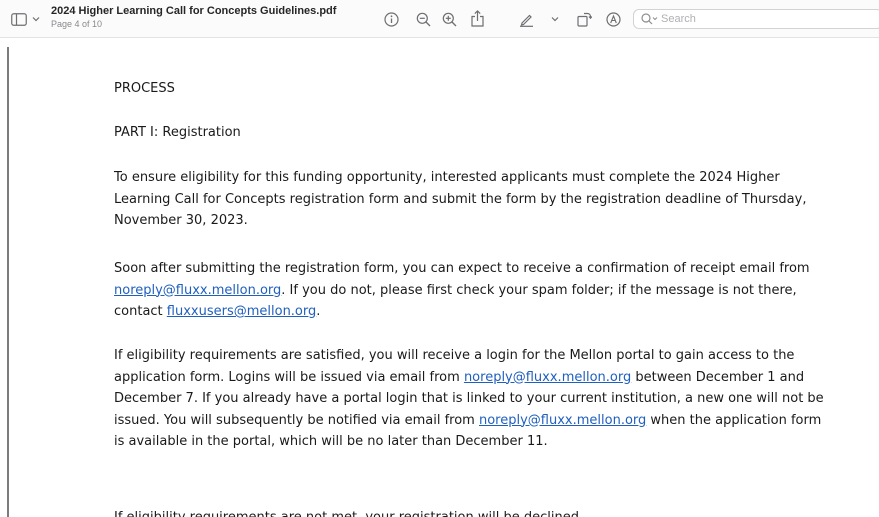  I want to click on search-icon, so click(649, 19).